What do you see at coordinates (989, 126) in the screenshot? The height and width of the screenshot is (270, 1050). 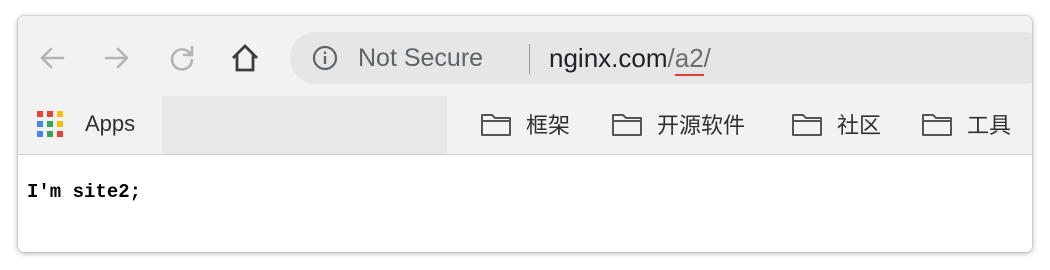 I see `bookmark-label: 工具` at bounding box center [989, 126].